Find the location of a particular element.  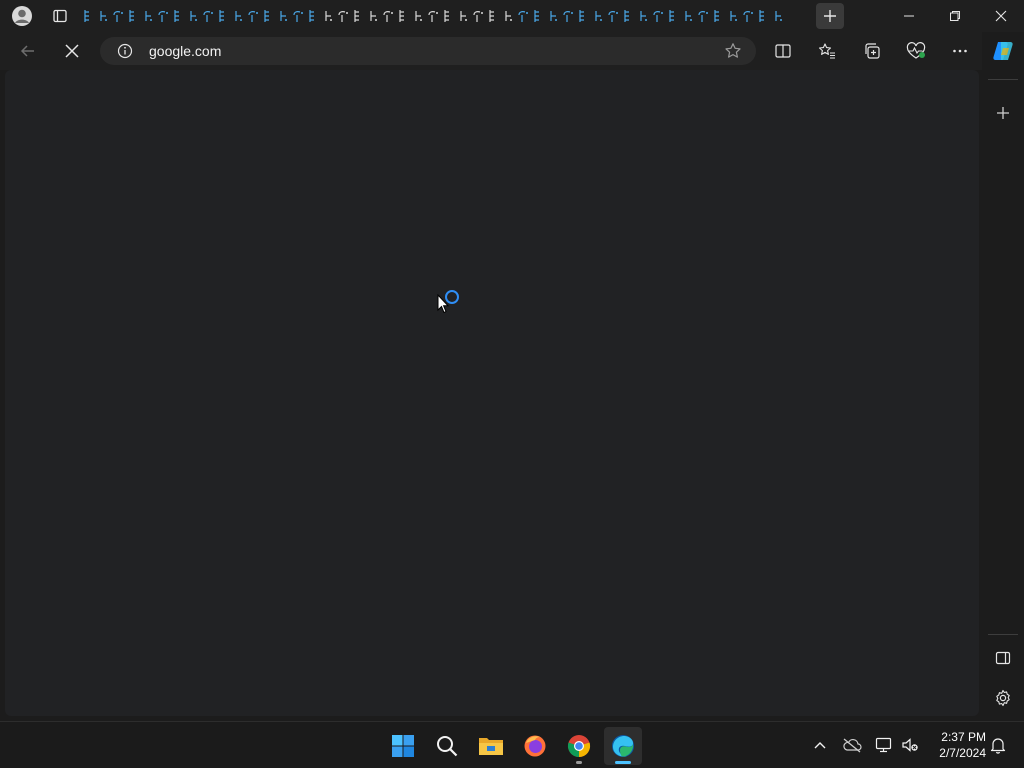

split-screen-icon is located at coordinates (783, 51).